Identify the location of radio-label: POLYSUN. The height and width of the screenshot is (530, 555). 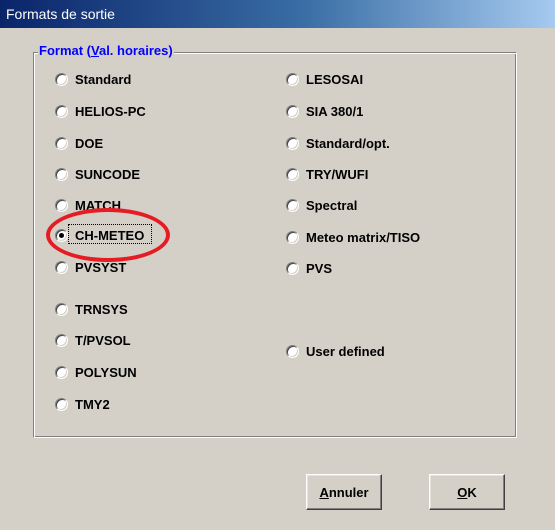
(106, 372).